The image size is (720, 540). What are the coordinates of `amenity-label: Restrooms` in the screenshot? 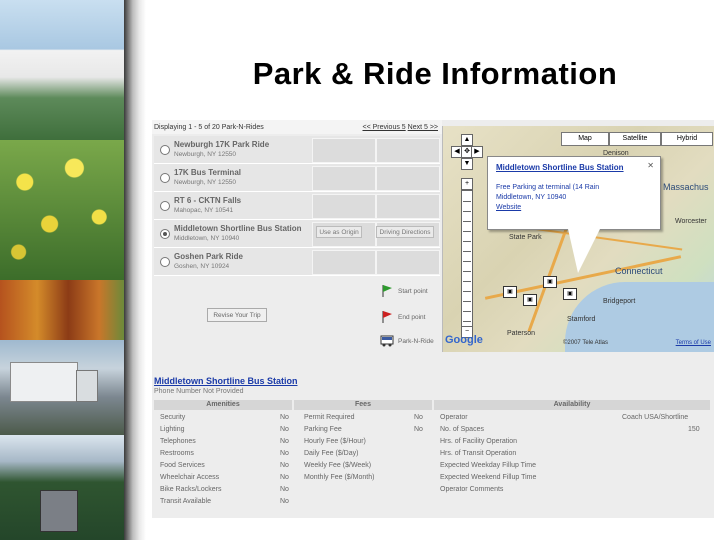 It's located at (177, 453).